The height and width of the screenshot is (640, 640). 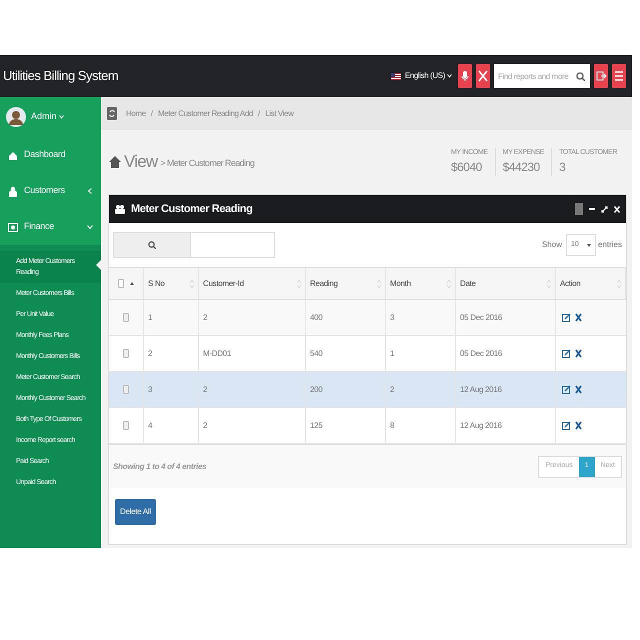 I want to click on delete-all-button: Delete All, so click(x=135, y=512).